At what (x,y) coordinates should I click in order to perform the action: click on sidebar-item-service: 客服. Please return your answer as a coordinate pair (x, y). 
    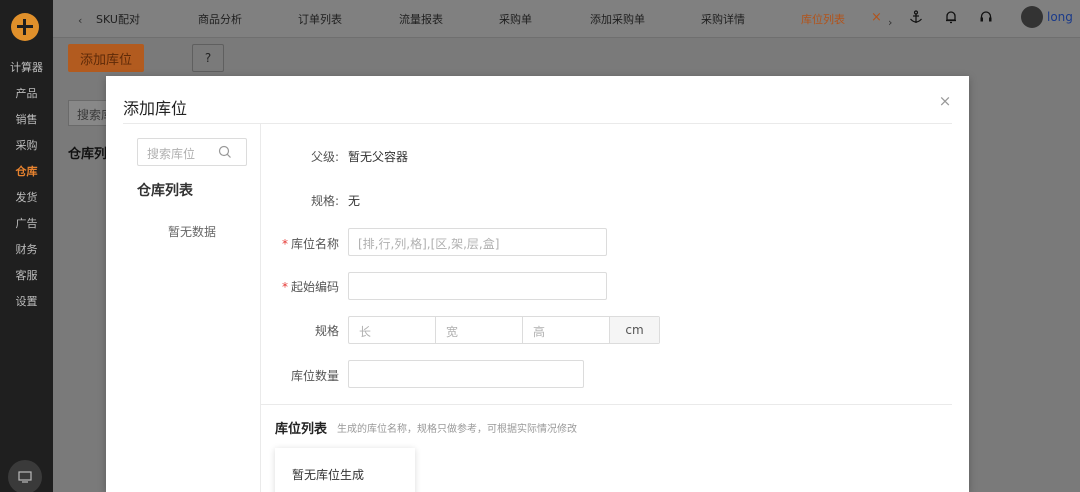
    Looking at the image, I should click on (26, 275).